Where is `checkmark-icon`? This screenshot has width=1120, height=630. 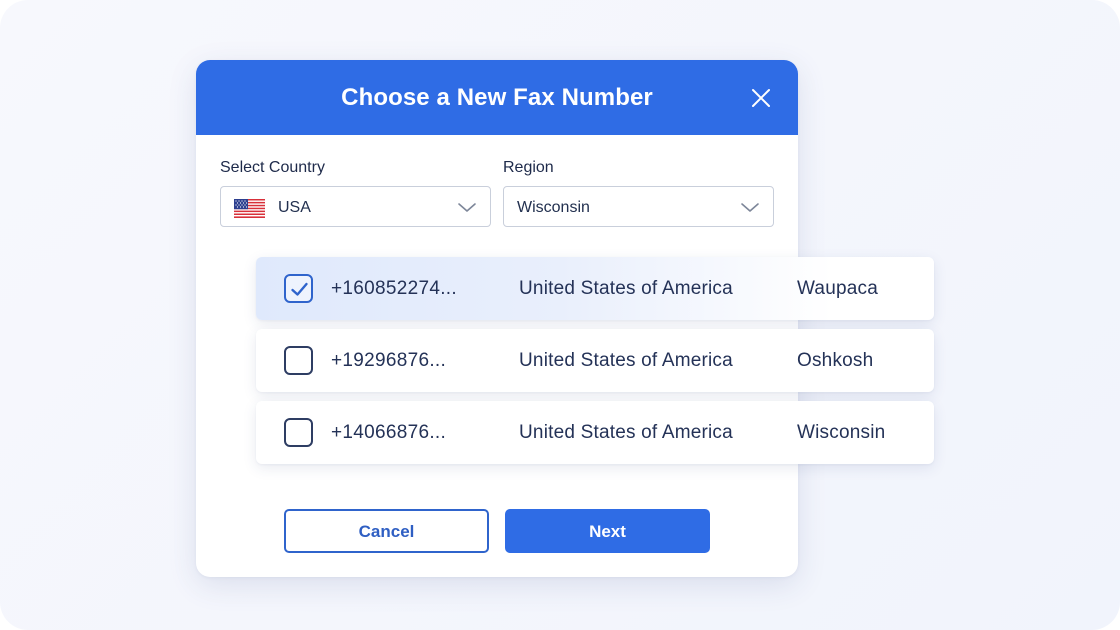 checkmark-icon is located at coordinates (299, 289).